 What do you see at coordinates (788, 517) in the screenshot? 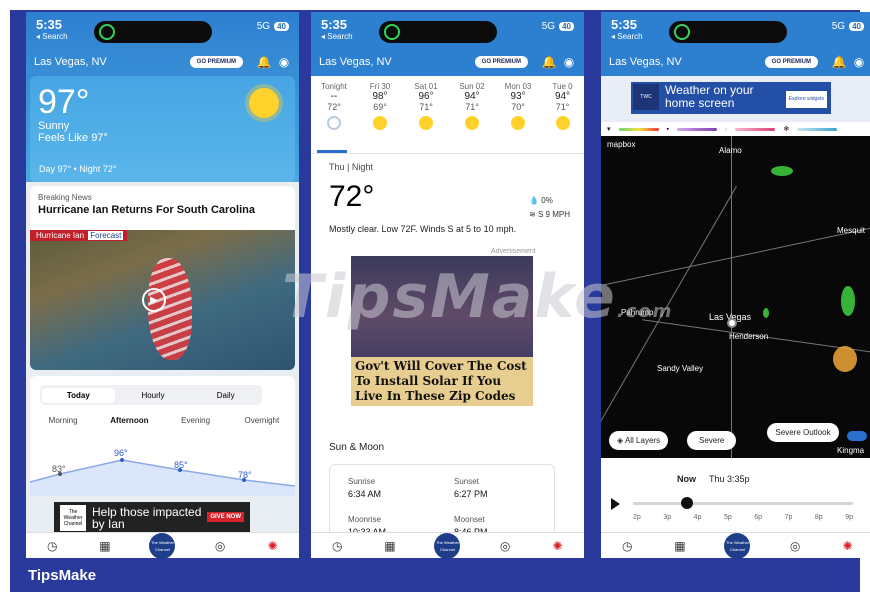
I see `tick: 7p` at bounding box center [788, 517].